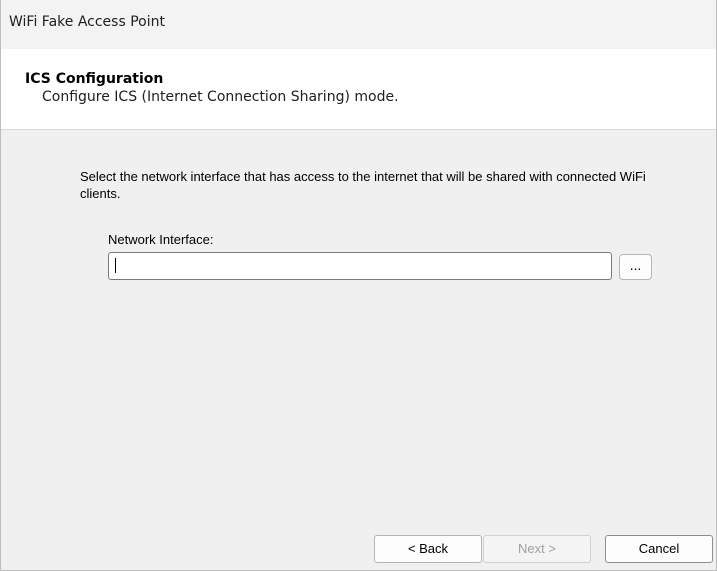 This screenshot has height=571, width=717. I want to click on cancel-button: Cancel, so click(659, 549).